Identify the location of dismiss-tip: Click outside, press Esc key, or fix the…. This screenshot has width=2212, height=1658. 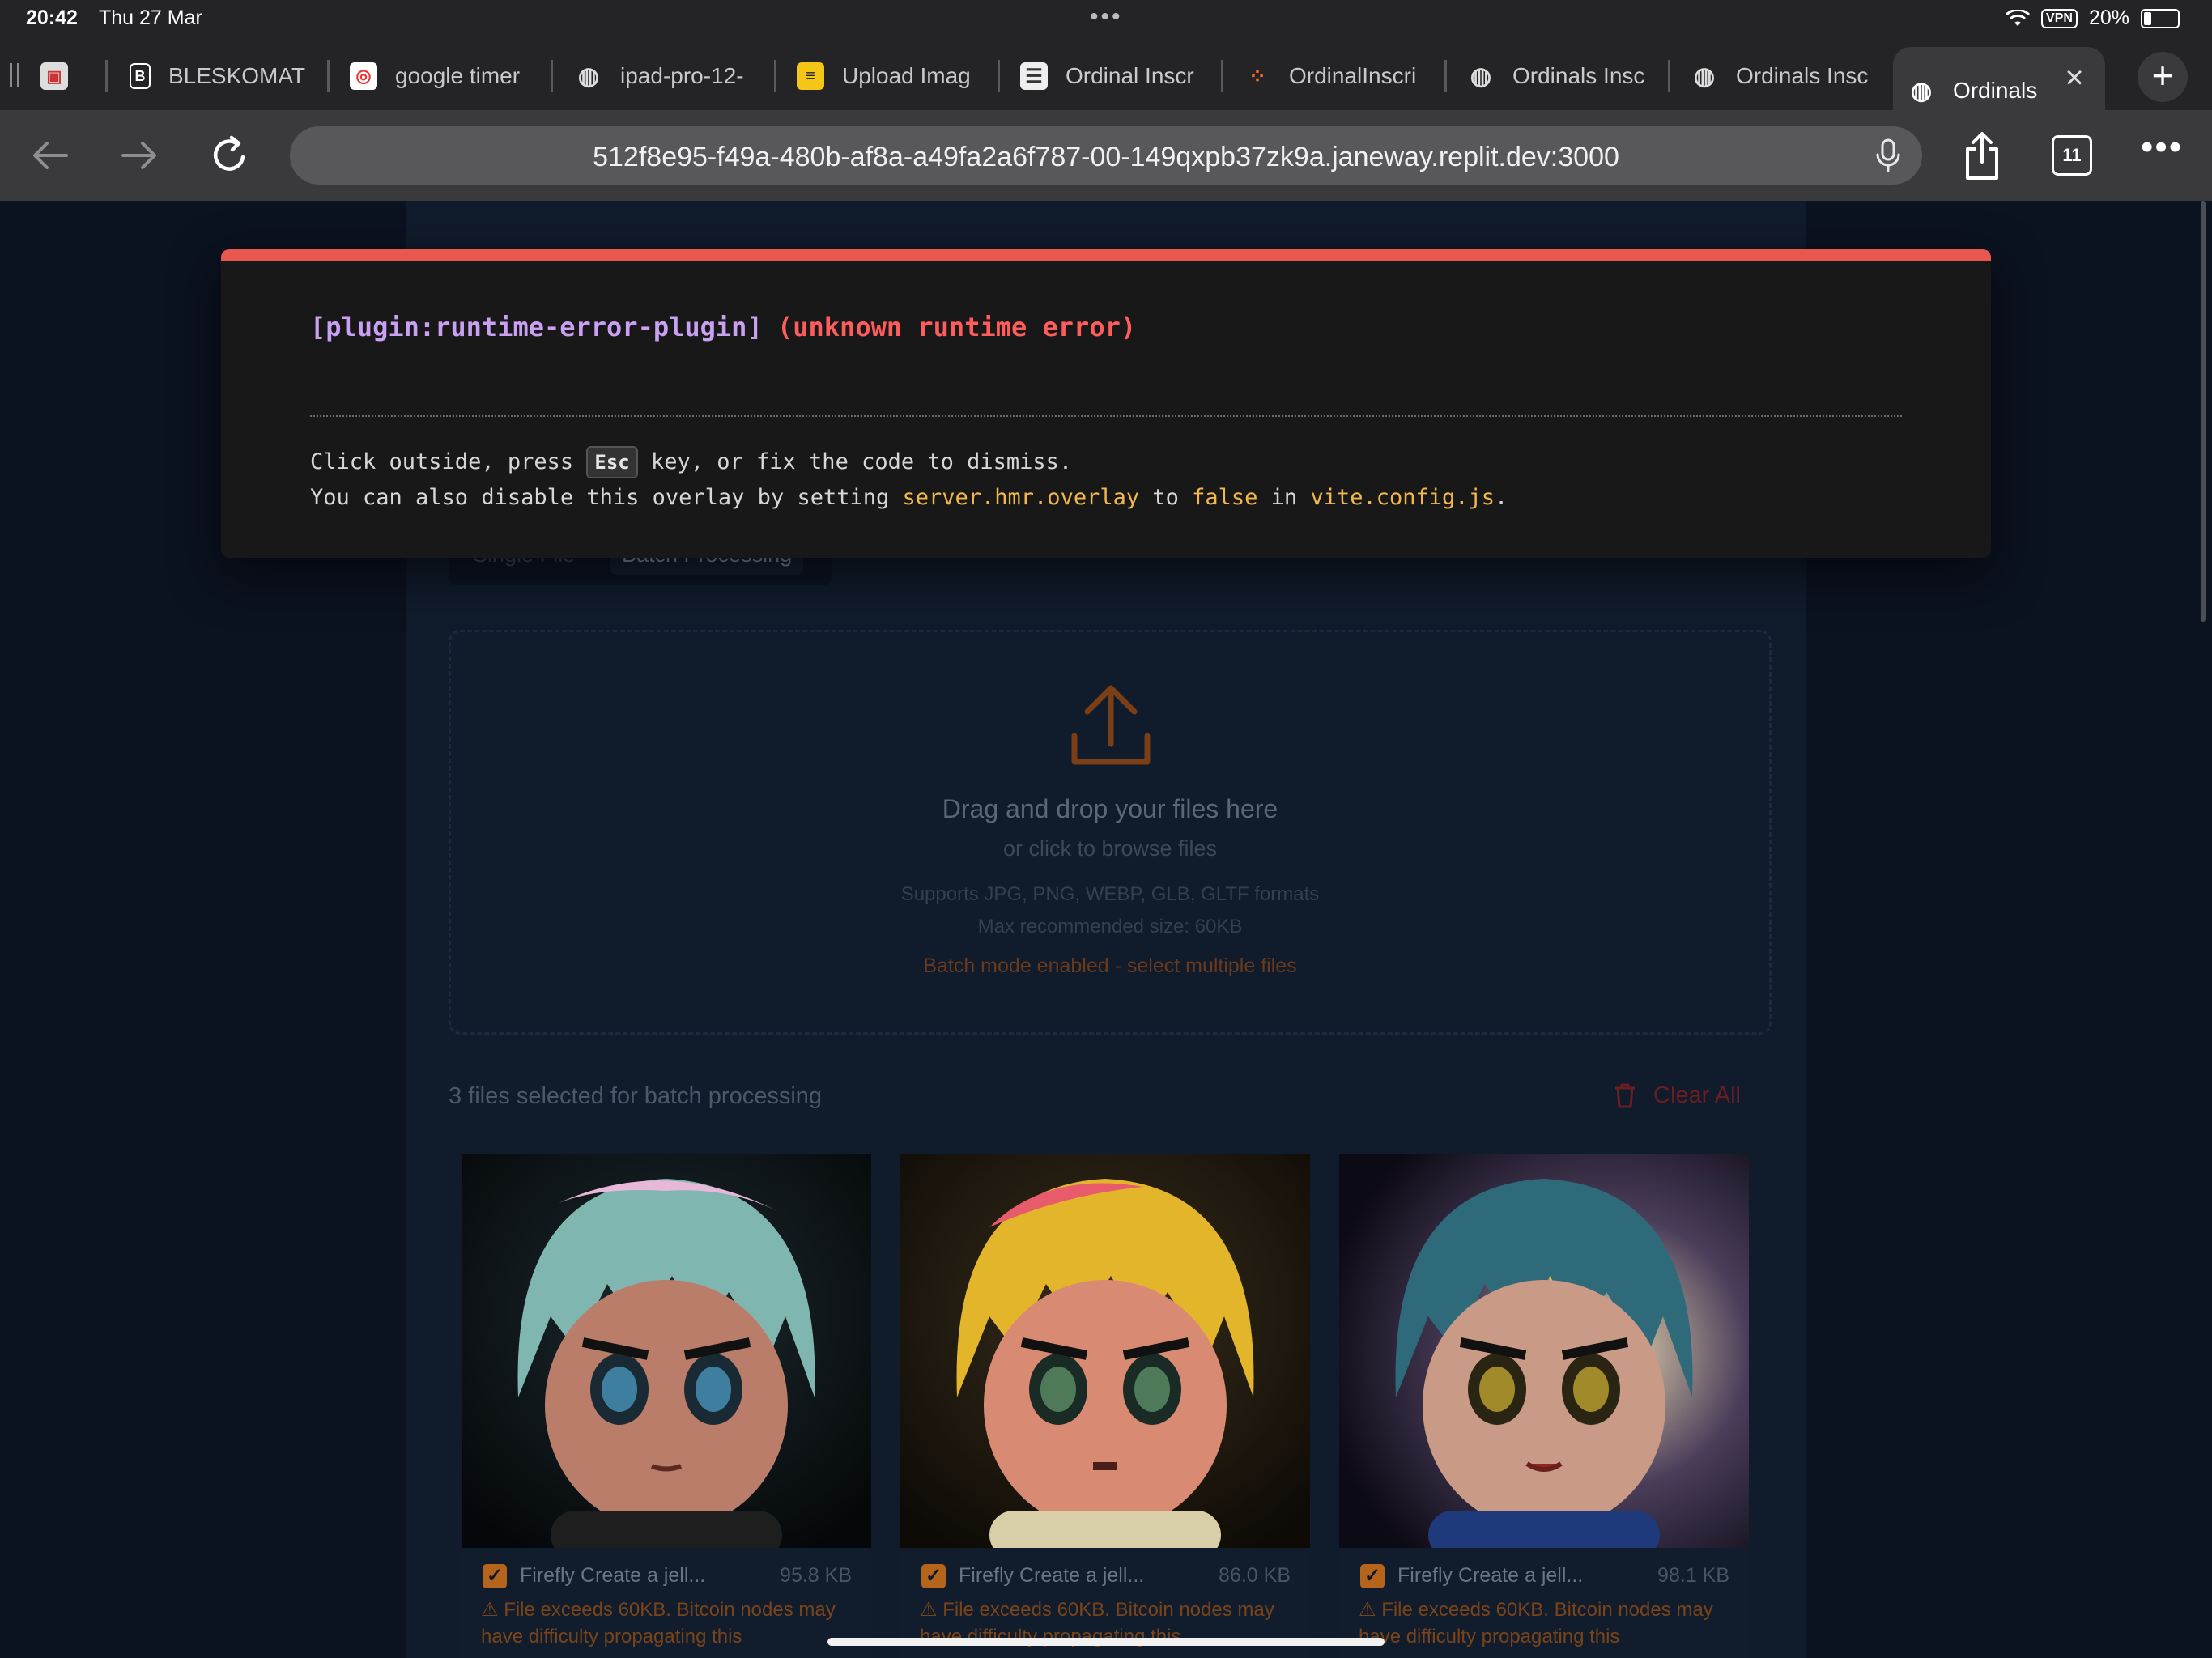
(691, 462).